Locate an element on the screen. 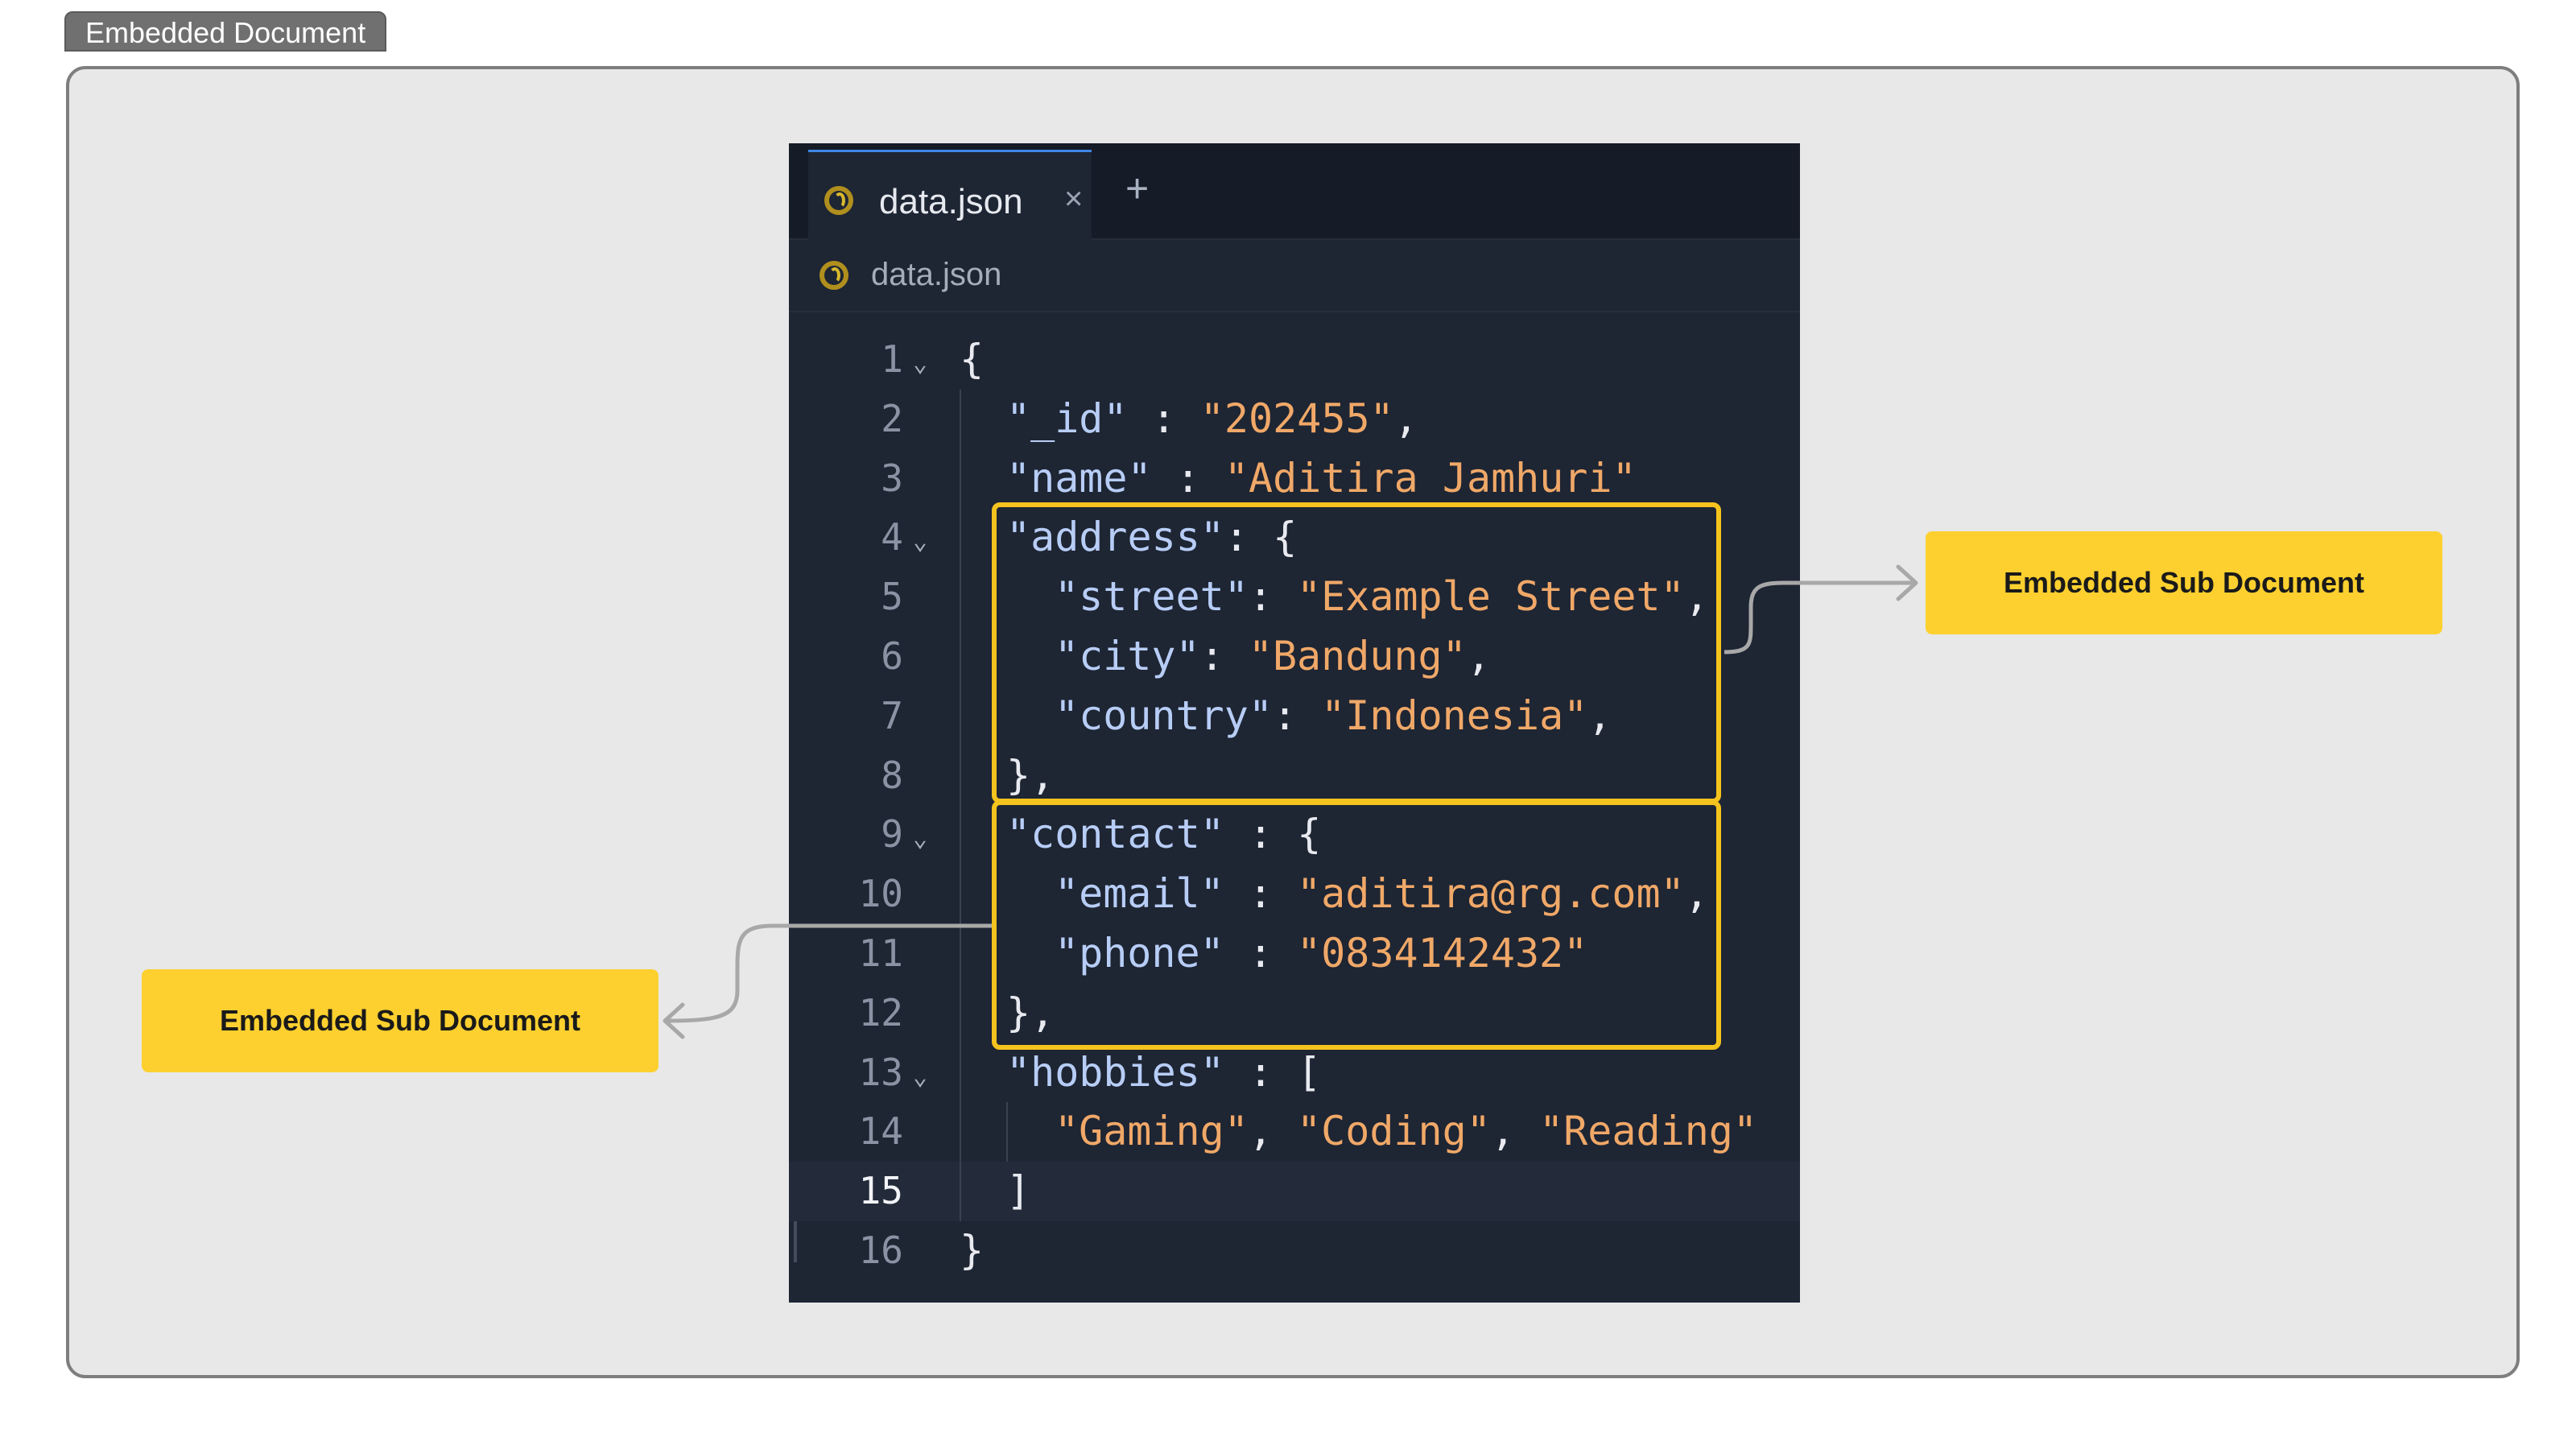  callout-embedded-sub-document-left: Embedded Sub Document is located at coordinates (400, 1020).